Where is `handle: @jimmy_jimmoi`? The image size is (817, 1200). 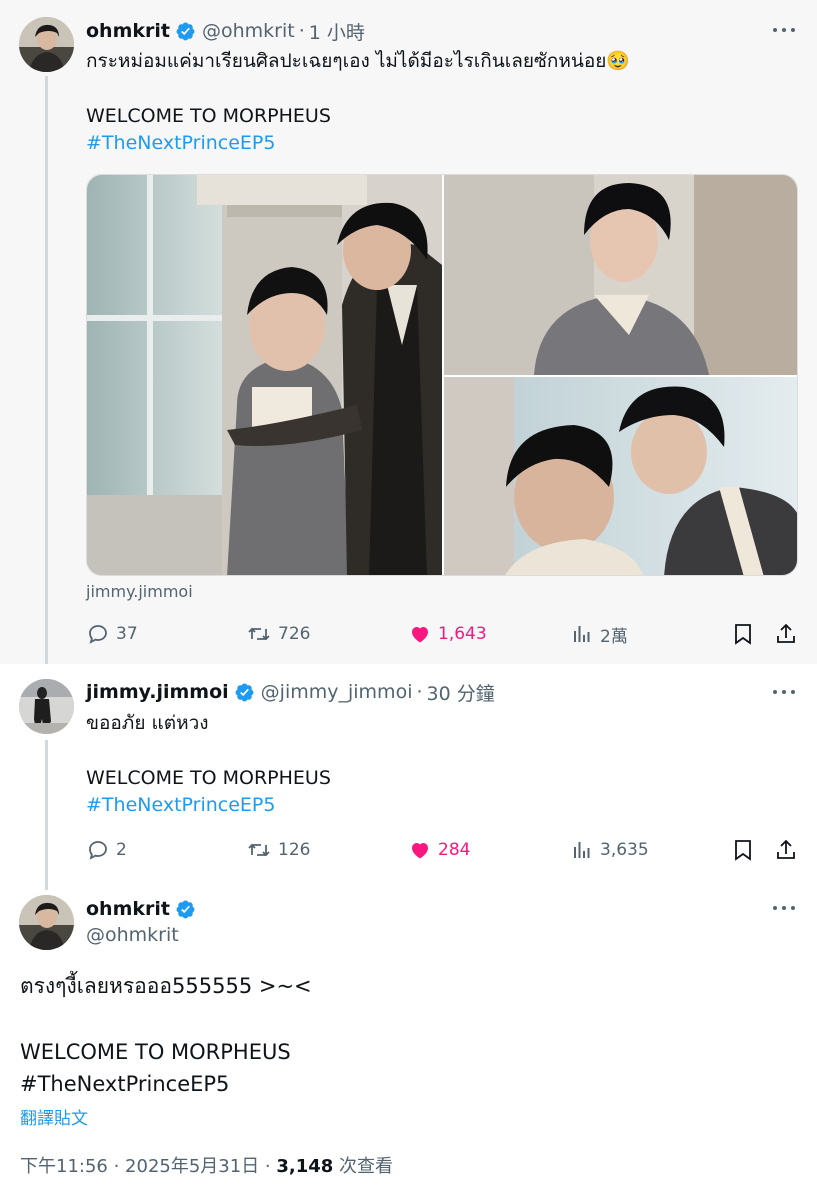 handle: @jimmy_jimmoi is located at coordinates (337, 692).